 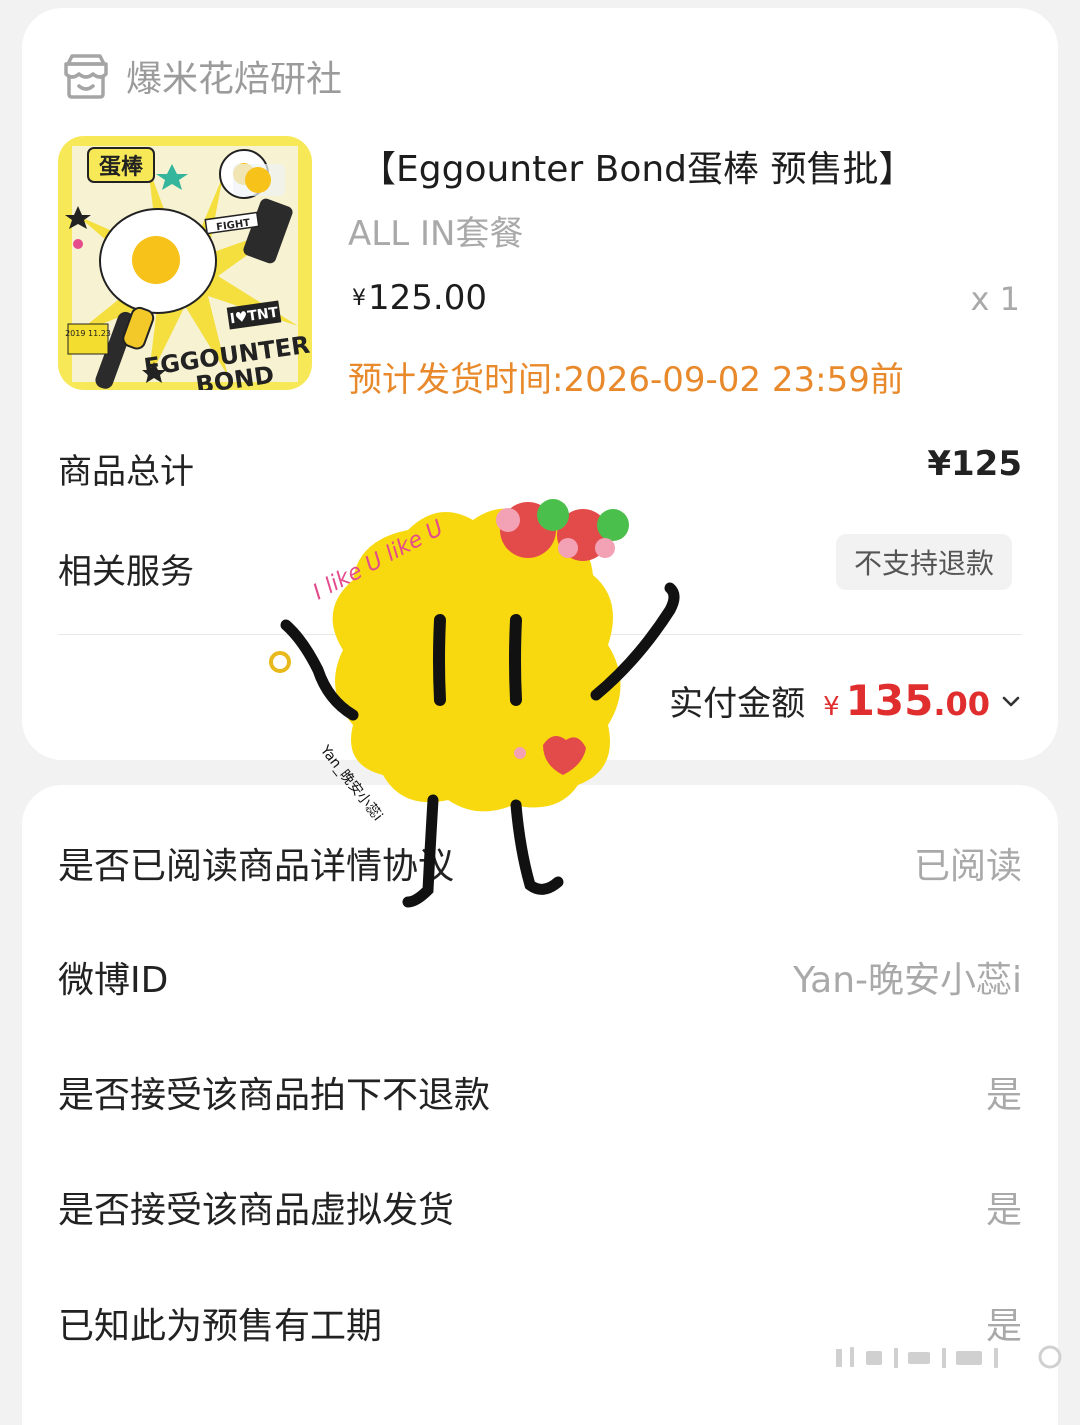 I want to click on shop-header: 爆米花焙研社, so click(x=201, y=76).